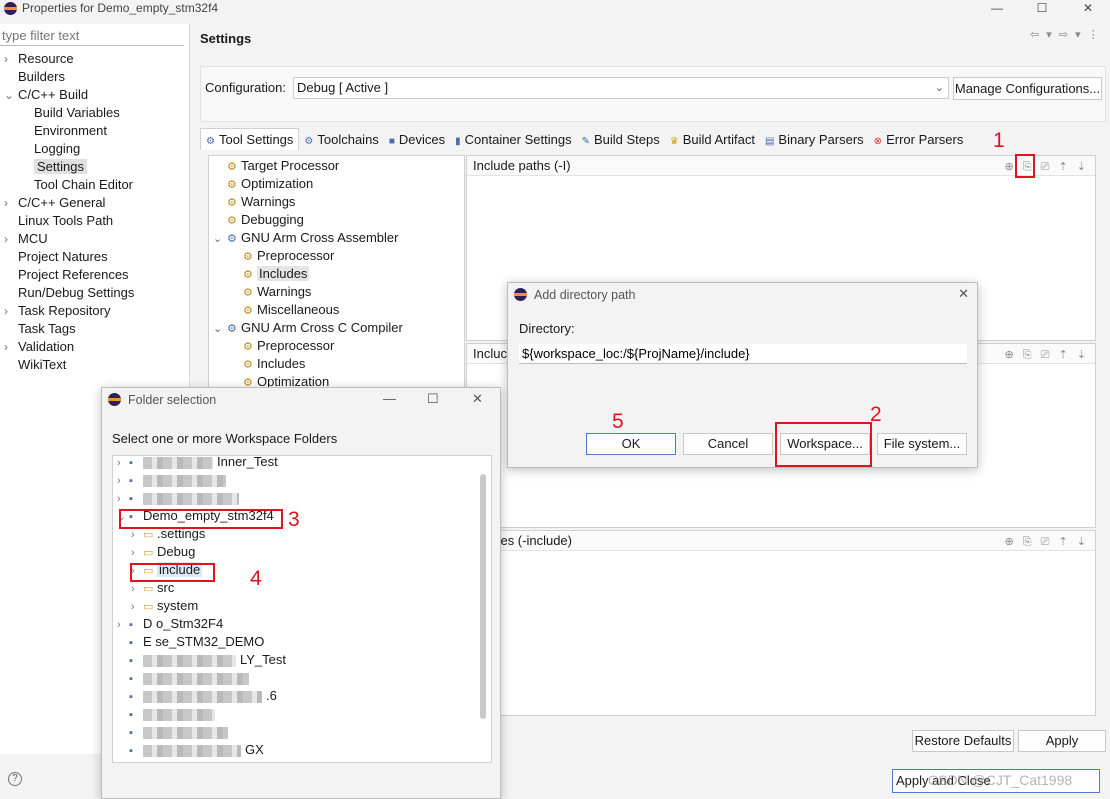 Image resolution: width=1110 pixels, height=799 pixels. Describe the element at coordinates (39, 59) in the screenshot. I see `nav-item: › Resource` at that location.